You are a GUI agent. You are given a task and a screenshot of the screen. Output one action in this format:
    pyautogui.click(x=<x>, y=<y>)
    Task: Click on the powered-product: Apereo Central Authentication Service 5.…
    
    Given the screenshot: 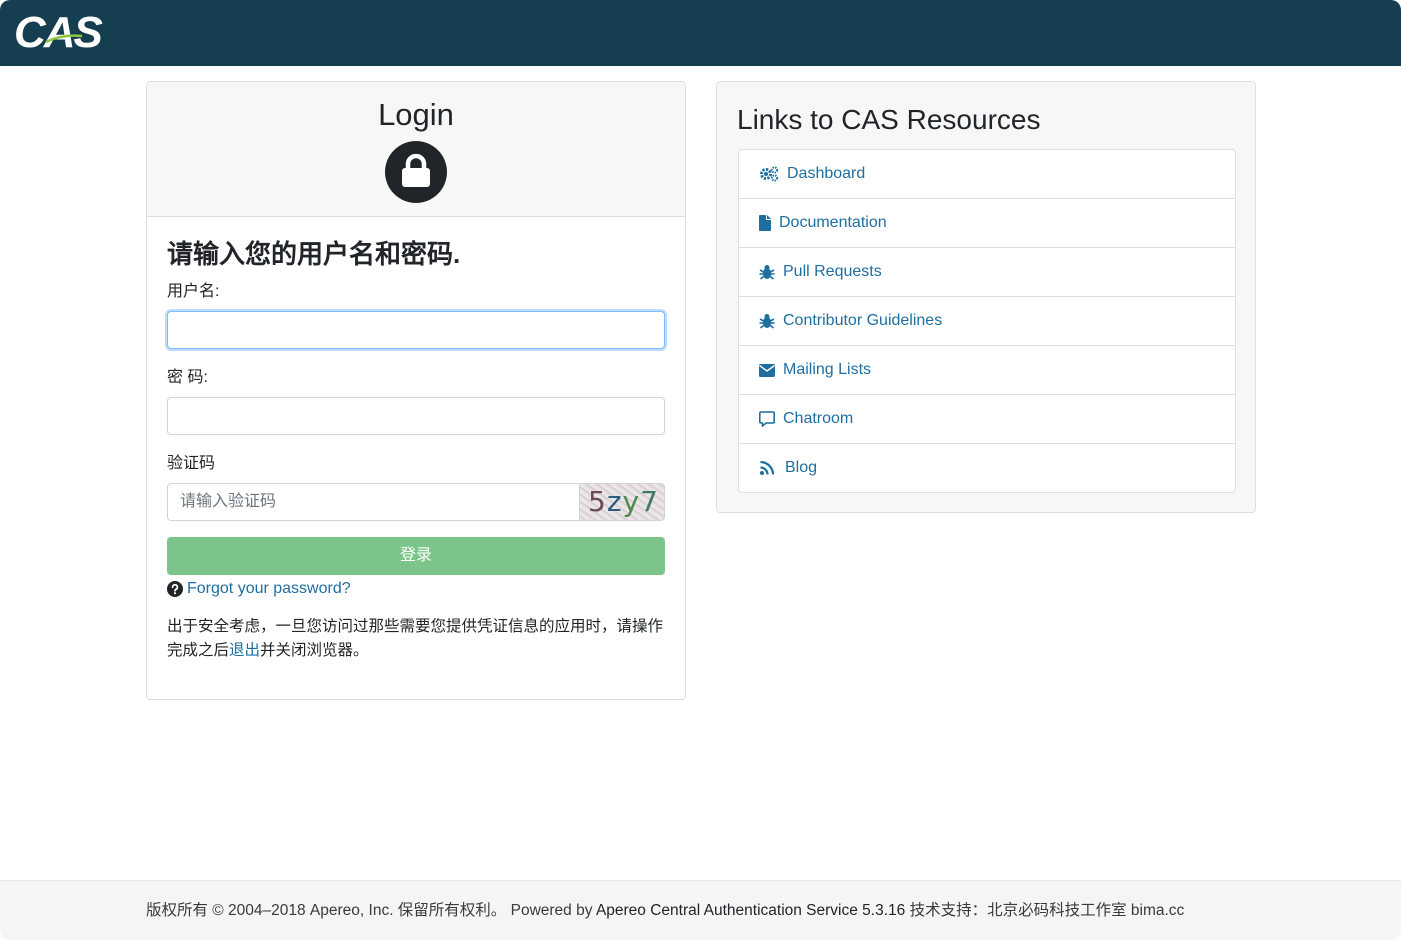 What is the action you would take?
    pyautogui.click(x=750, y=910)
    